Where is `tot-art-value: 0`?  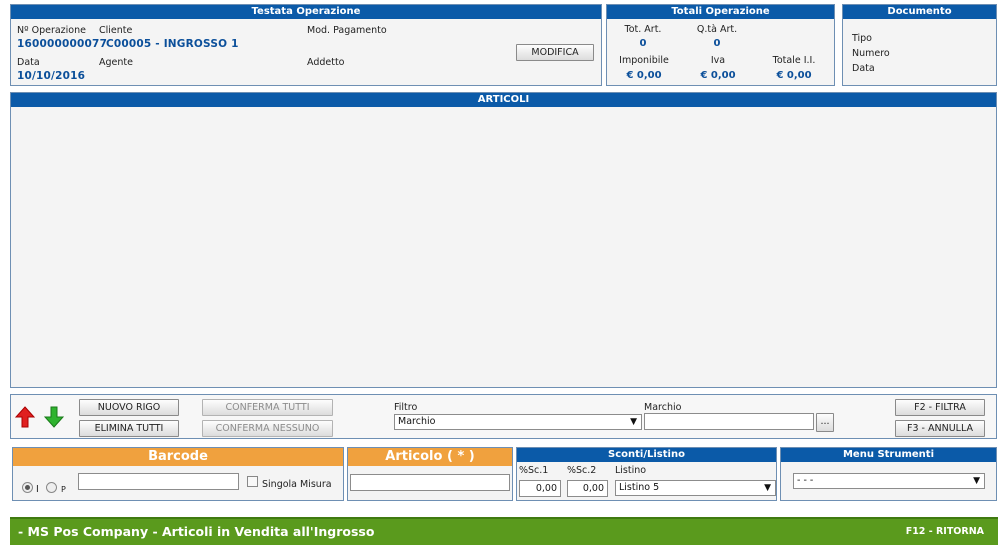
tot-art-value: 0 is located at coordinates (643, 43).